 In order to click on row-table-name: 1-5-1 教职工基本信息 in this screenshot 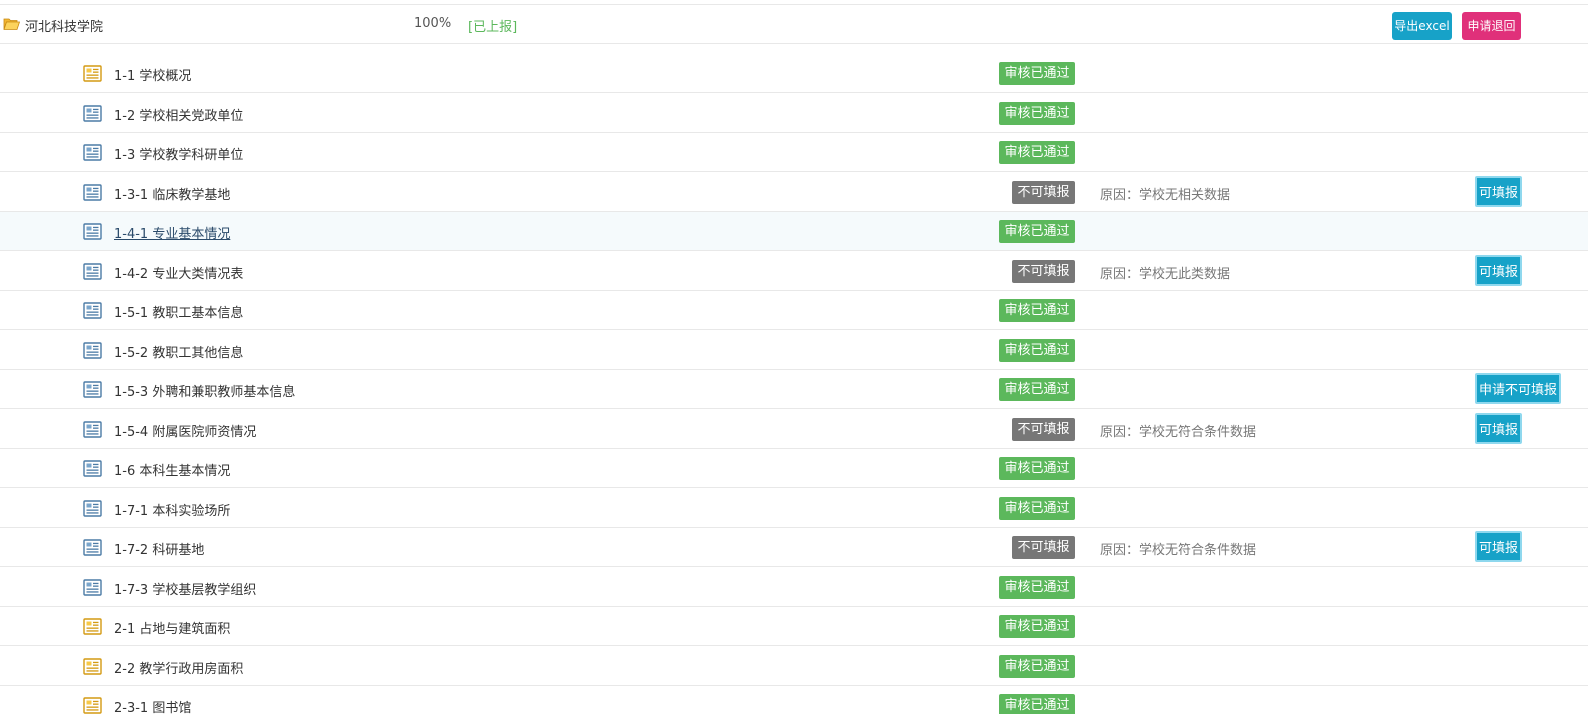, I will do `click(178, 311)`.